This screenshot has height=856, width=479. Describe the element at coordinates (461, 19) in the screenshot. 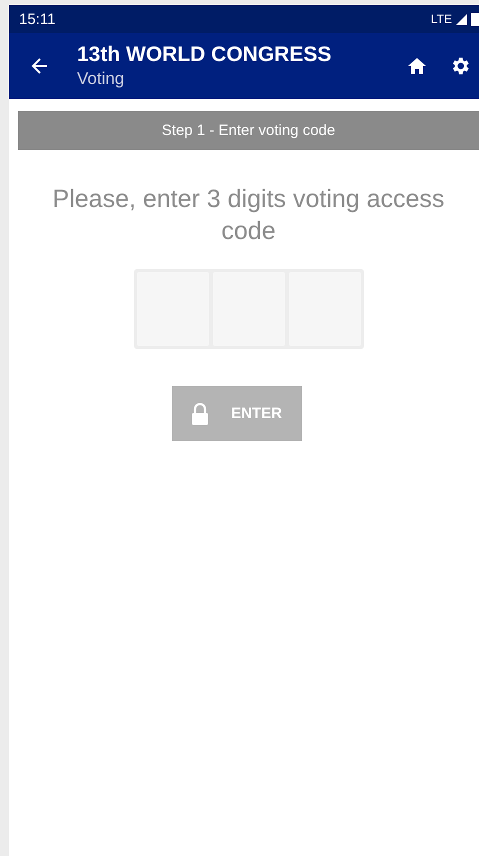

I see `signal-icon` at that location.